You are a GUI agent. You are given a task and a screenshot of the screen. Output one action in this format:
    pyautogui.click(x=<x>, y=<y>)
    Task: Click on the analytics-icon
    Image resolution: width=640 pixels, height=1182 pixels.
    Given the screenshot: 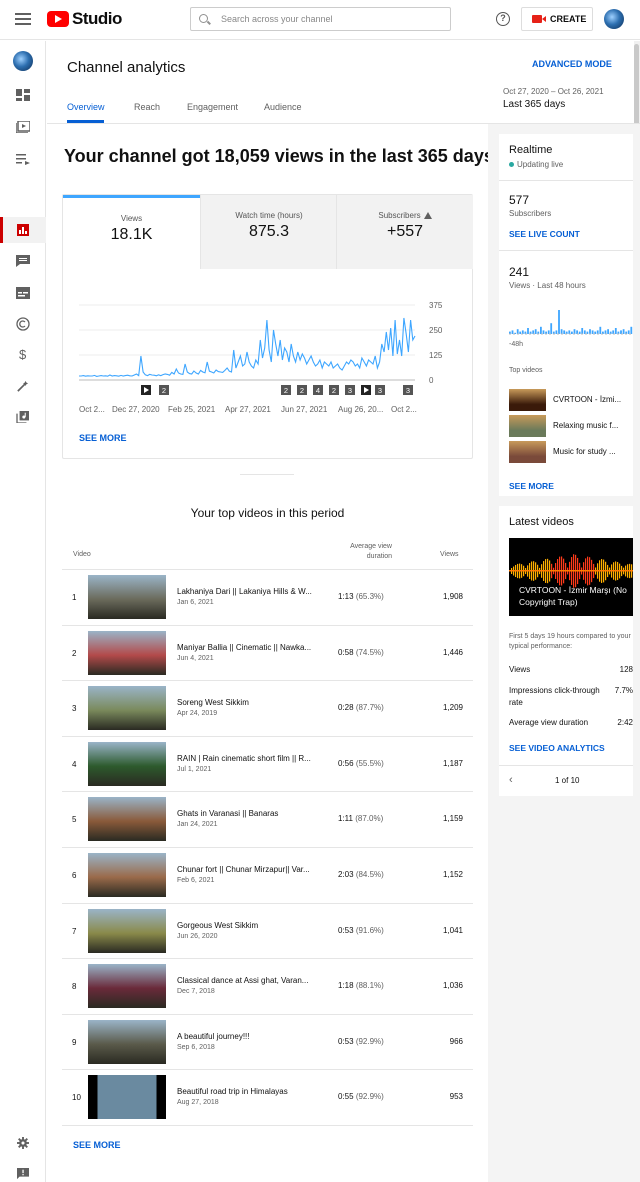 What is the action you would take?
    pyautogui.click(x=23, y=230)
    